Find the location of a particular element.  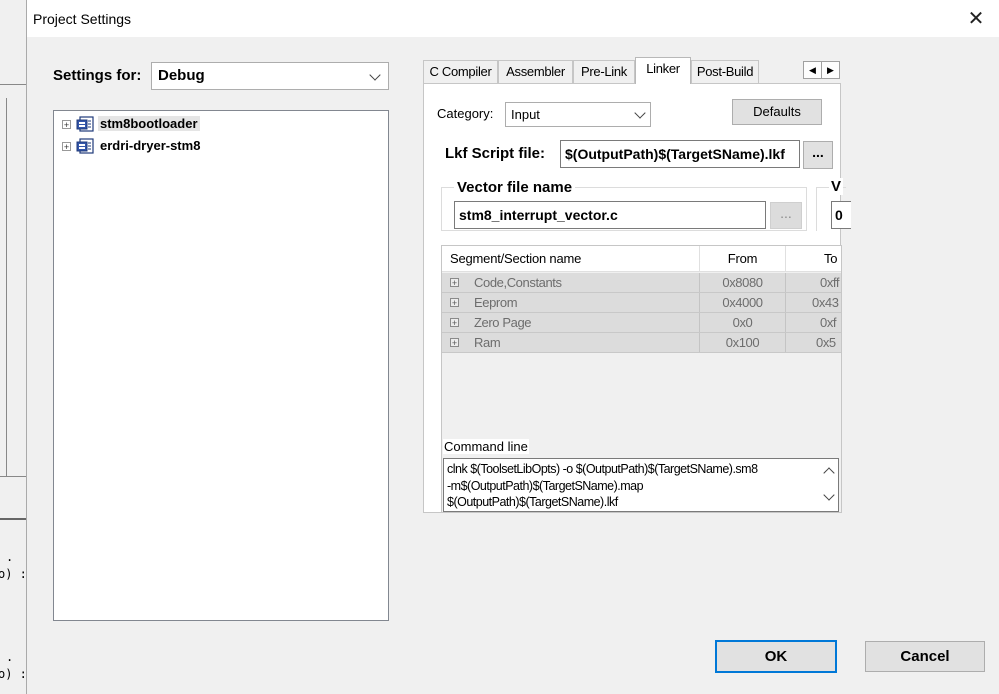

segment-to: 0x43 is located at coordinates (813, 302).